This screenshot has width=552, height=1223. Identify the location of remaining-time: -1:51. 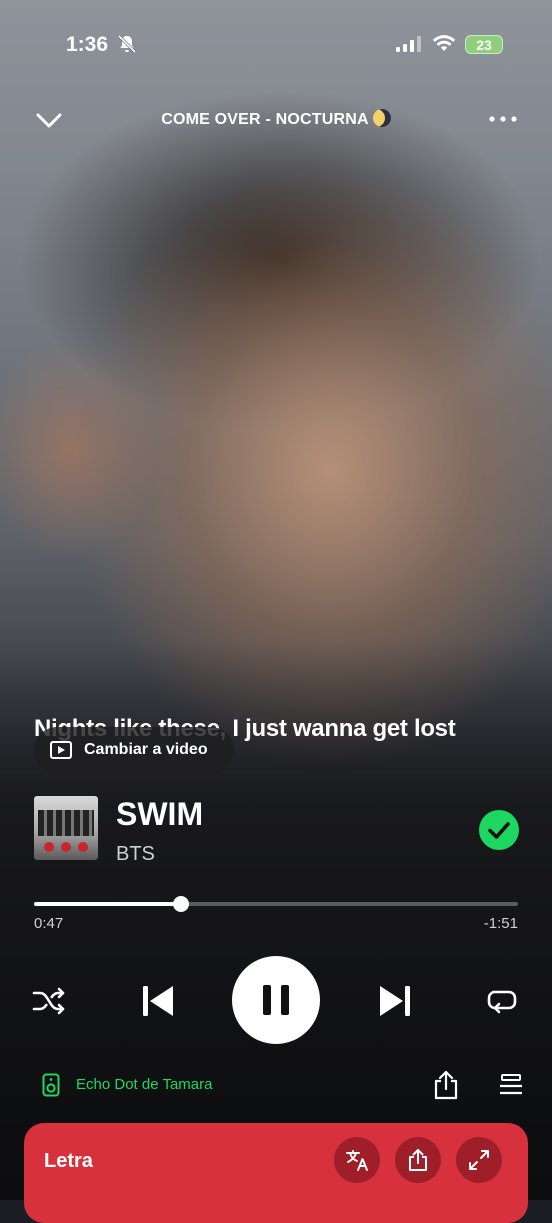
(500, 923).